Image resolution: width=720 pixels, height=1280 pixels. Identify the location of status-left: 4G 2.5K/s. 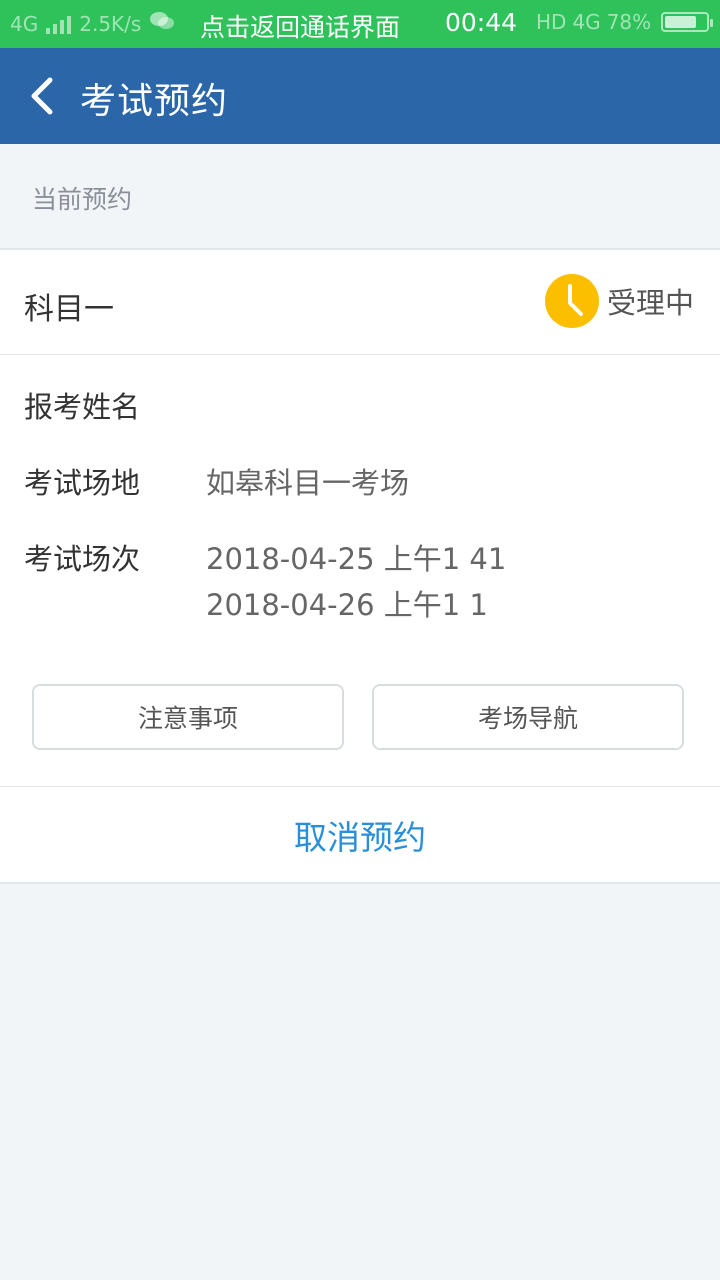
(92, 23).